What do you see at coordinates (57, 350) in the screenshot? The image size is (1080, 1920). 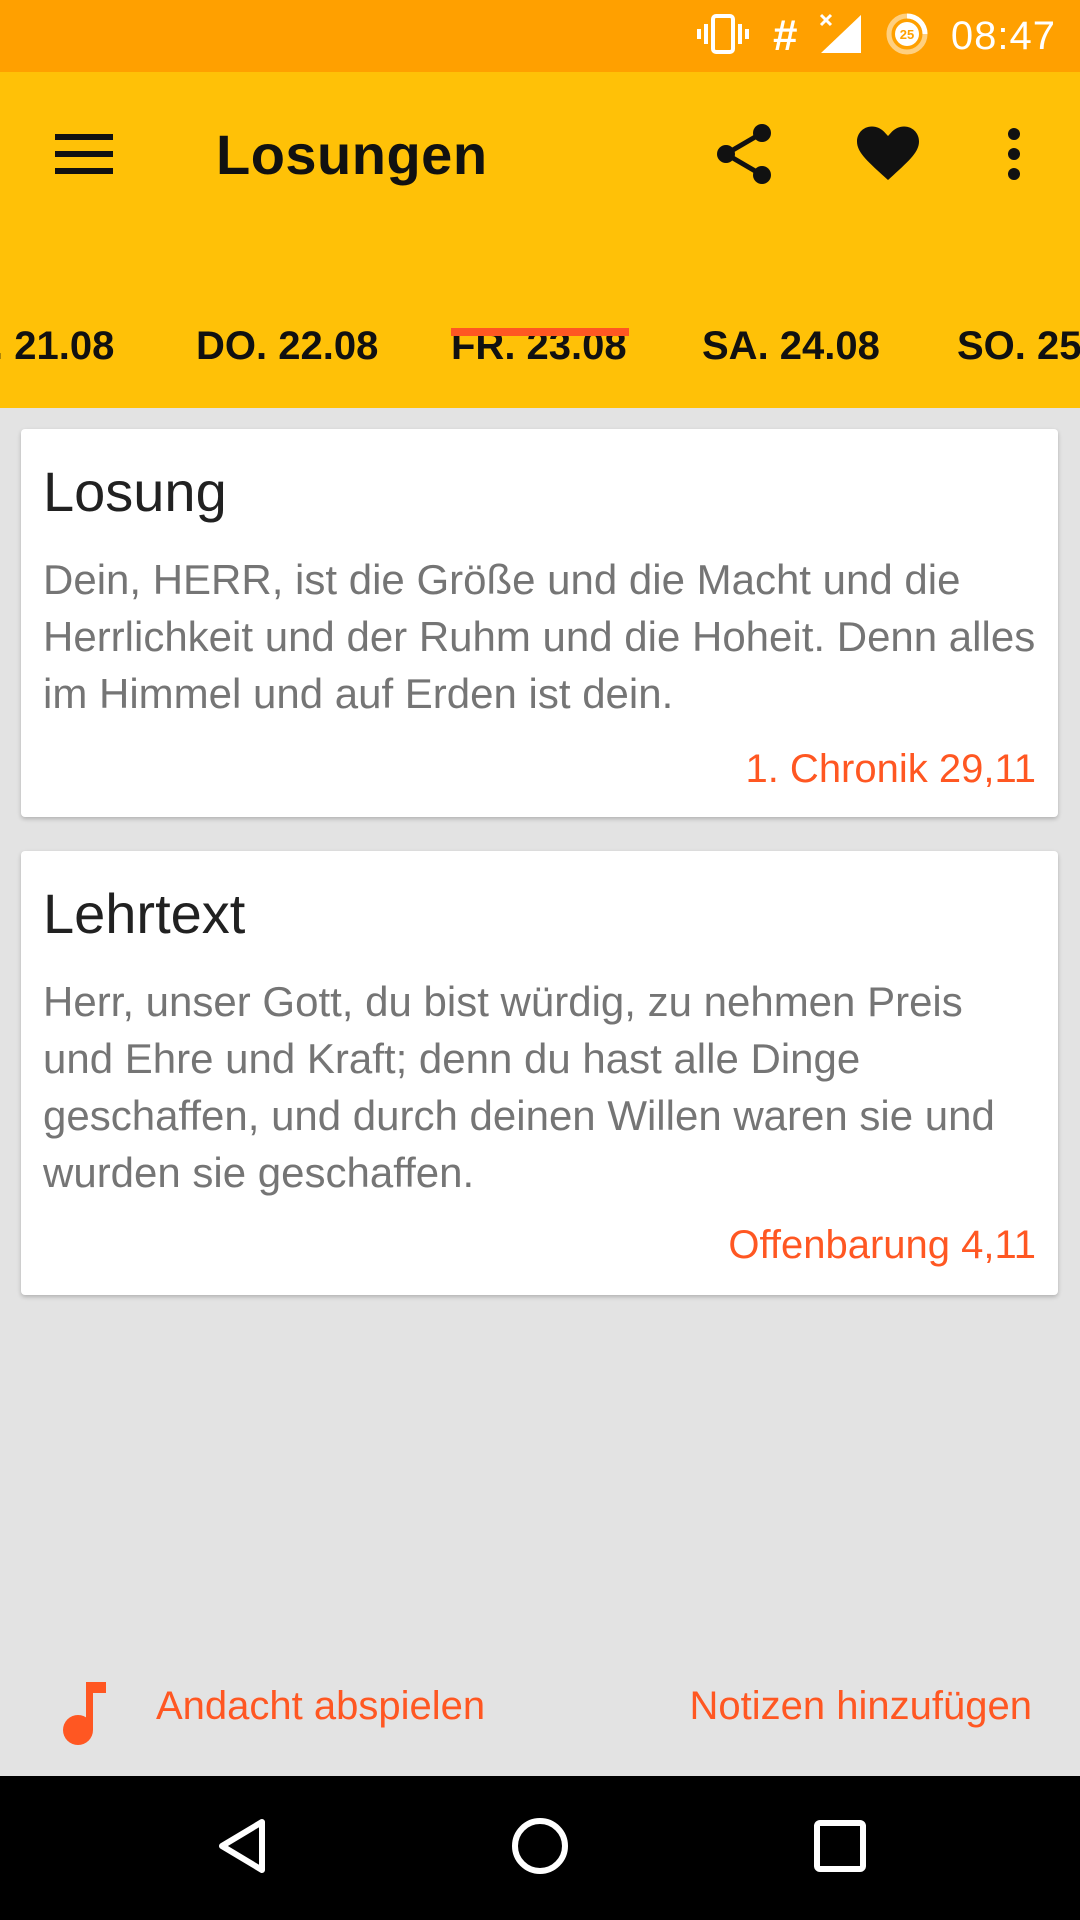 I see `tab-date: . 21.08` at bounding box center [57, 350].